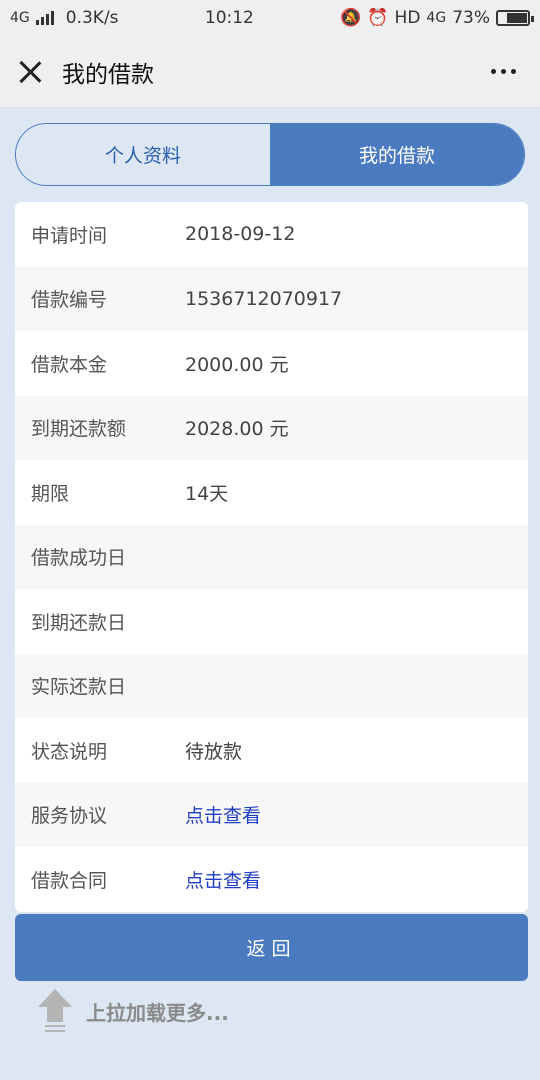 This screenshot has height=1080, width=540. I want to click on detail-value: 14天, so click(207, 493).